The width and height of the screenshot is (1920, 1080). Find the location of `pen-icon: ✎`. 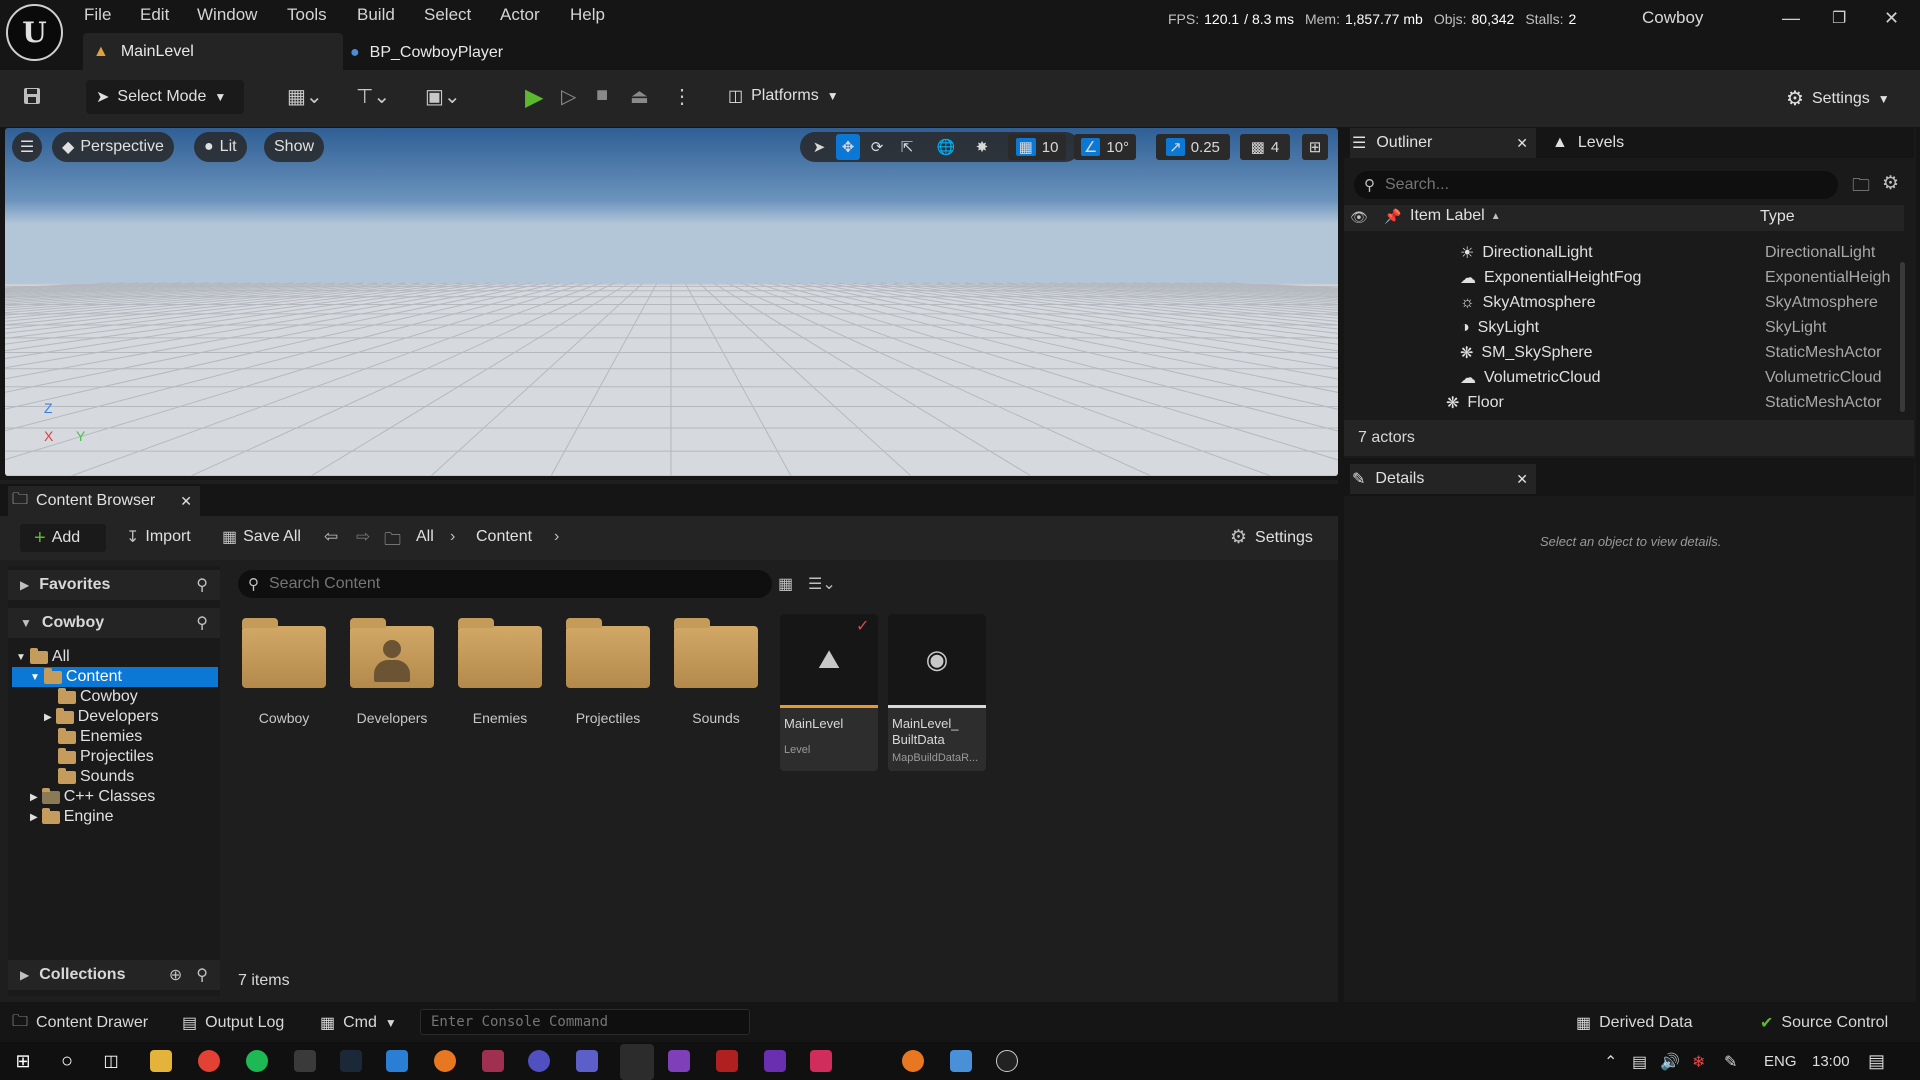

pen-icon: ✎ is located at coordinates (1730, 1062).